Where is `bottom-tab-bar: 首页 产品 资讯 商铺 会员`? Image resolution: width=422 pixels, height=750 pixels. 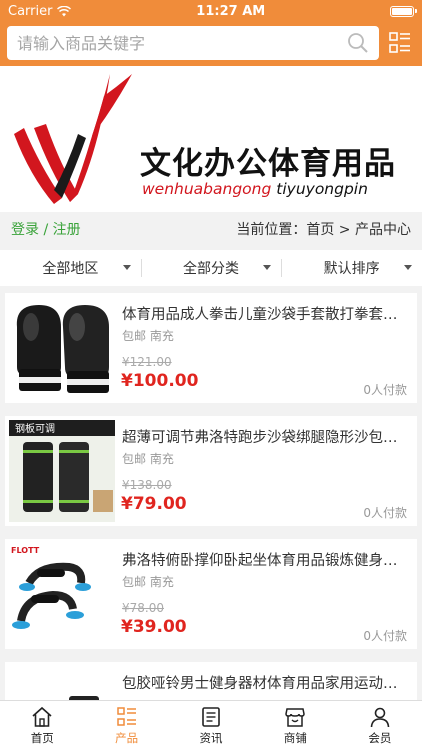
bottom-tab-bar: 首页 产品 资讯 商铺 会员 is located at coordinates (211, 725).